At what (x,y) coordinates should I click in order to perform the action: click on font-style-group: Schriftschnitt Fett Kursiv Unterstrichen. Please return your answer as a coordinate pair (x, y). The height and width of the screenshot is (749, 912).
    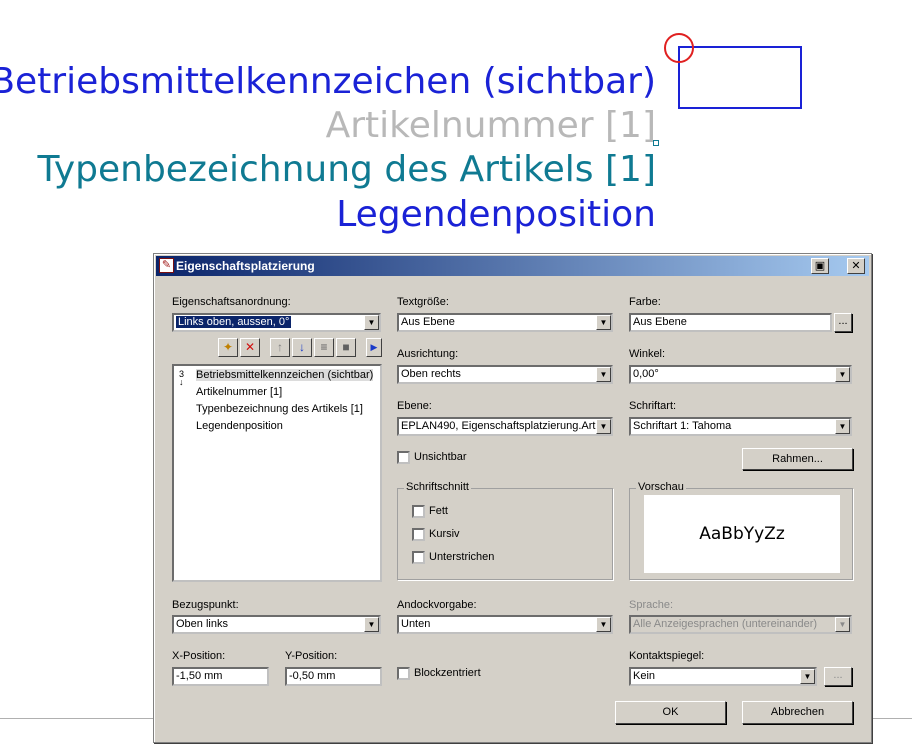
    Looking at the image, I should click on (505, 530).